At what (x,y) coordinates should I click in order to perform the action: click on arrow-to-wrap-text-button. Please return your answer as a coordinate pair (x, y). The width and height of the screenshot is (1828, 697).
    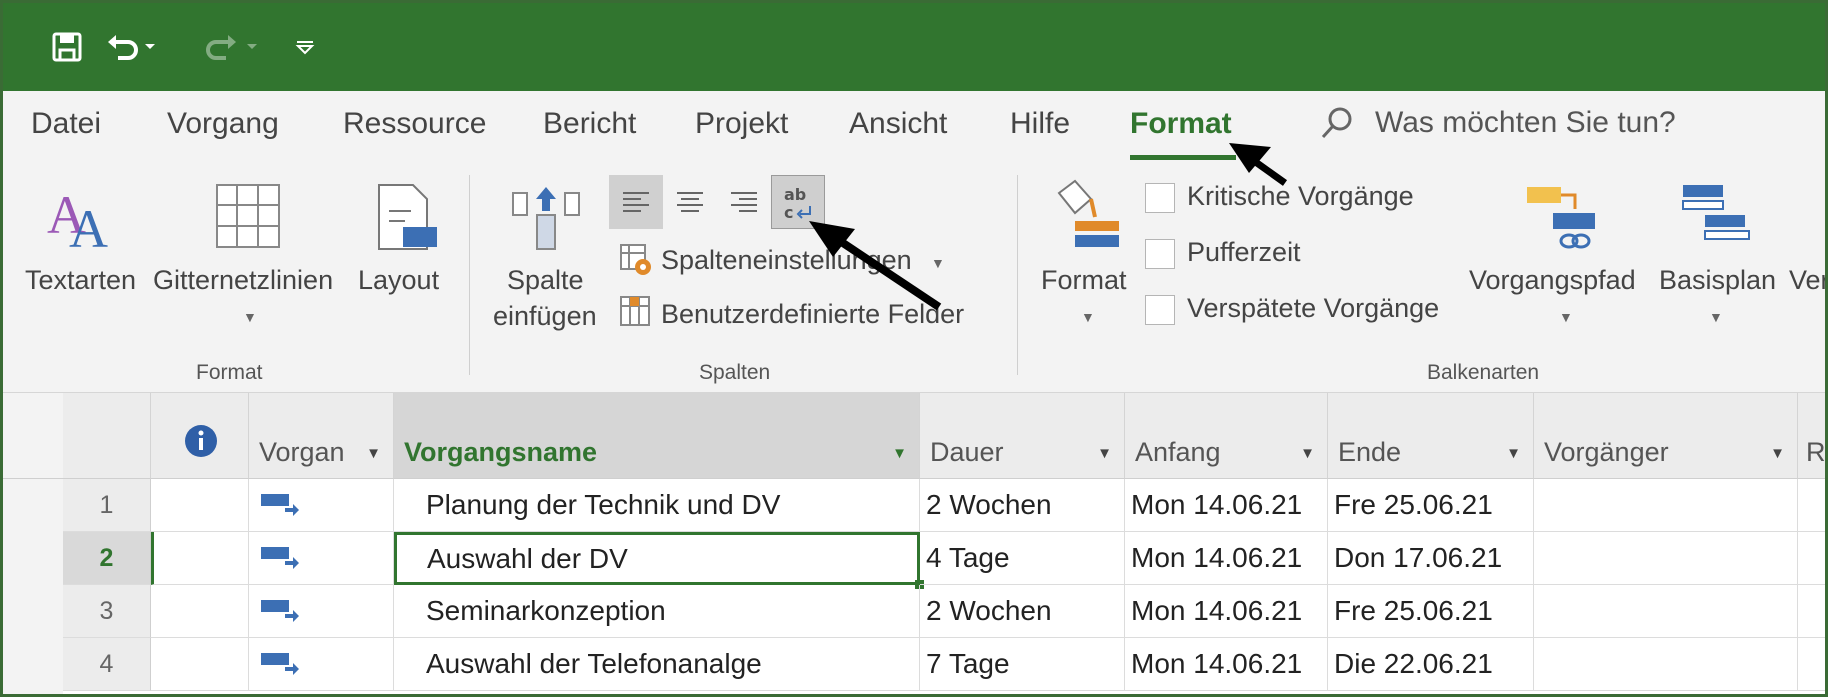
    Looking at the image, I should click on (875, 266).